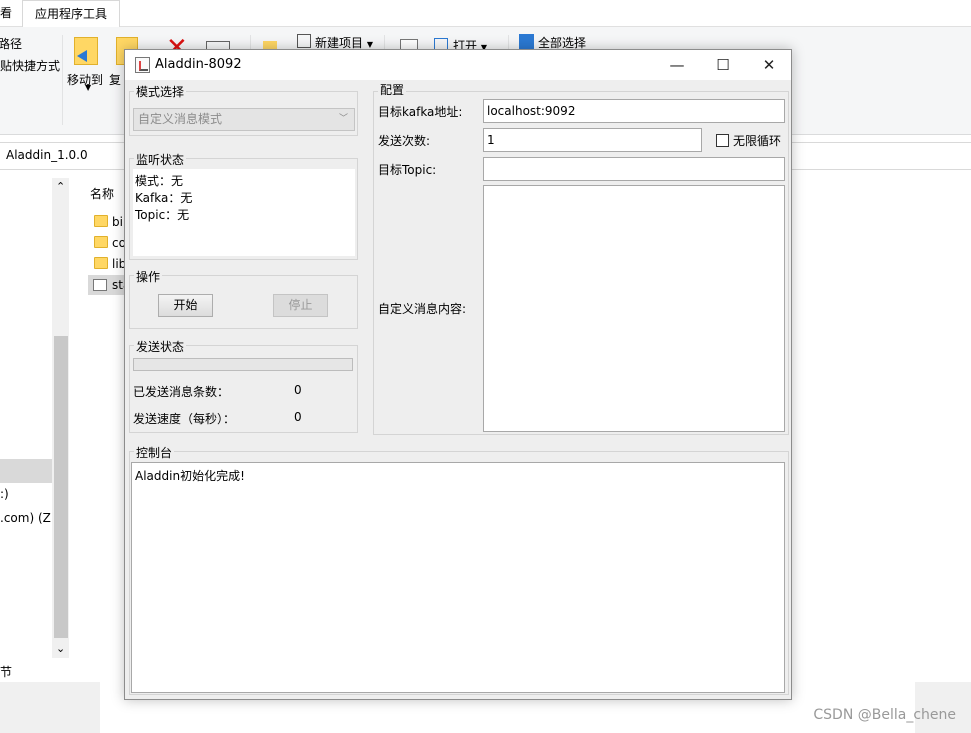 The height and width of the screenshot is (733, 971). What do you see at coordinates (148, 276) in the screenshot?
I see `operations-title: 操作` at bounding box center [148, 276].